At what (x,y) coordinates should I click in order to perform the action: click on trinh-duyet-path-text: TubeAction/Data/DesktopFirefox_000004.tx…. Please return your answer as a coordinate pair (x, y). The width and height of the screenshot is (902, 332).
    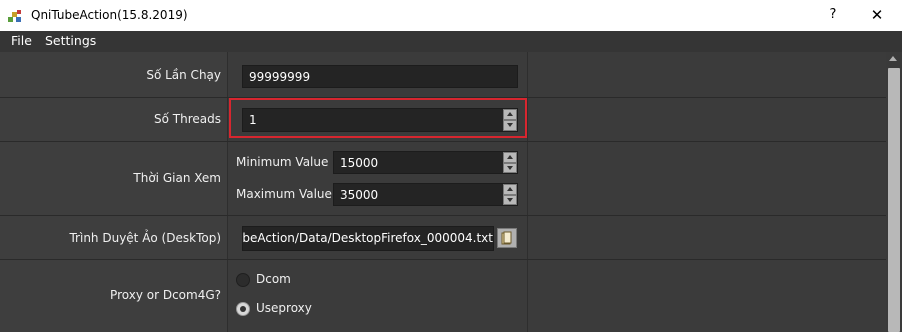
    Looking at the image, I should click on (367, 238).